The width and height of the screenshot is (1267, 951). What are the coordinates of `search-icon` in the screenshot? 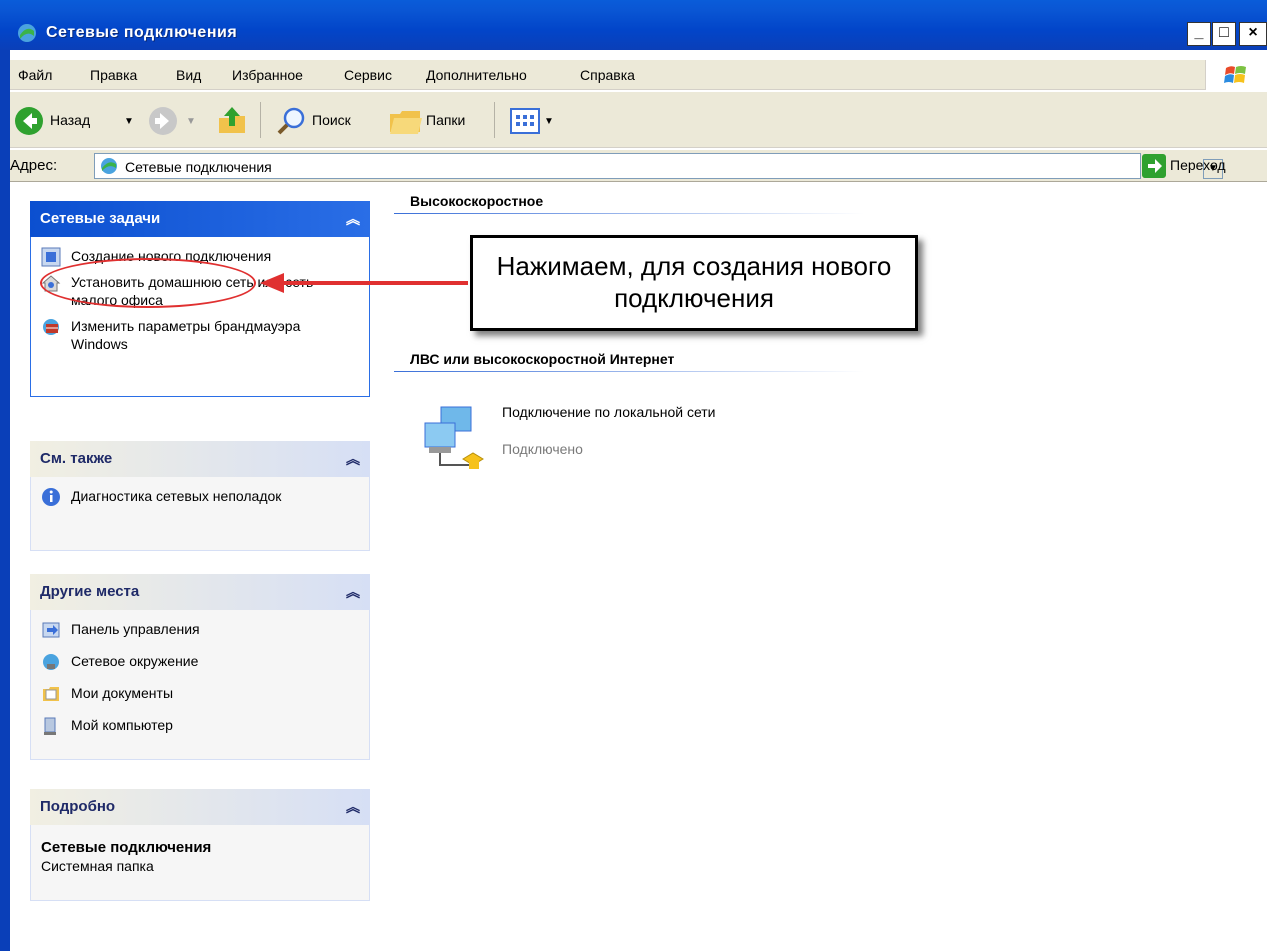 It's located at (292, 121).